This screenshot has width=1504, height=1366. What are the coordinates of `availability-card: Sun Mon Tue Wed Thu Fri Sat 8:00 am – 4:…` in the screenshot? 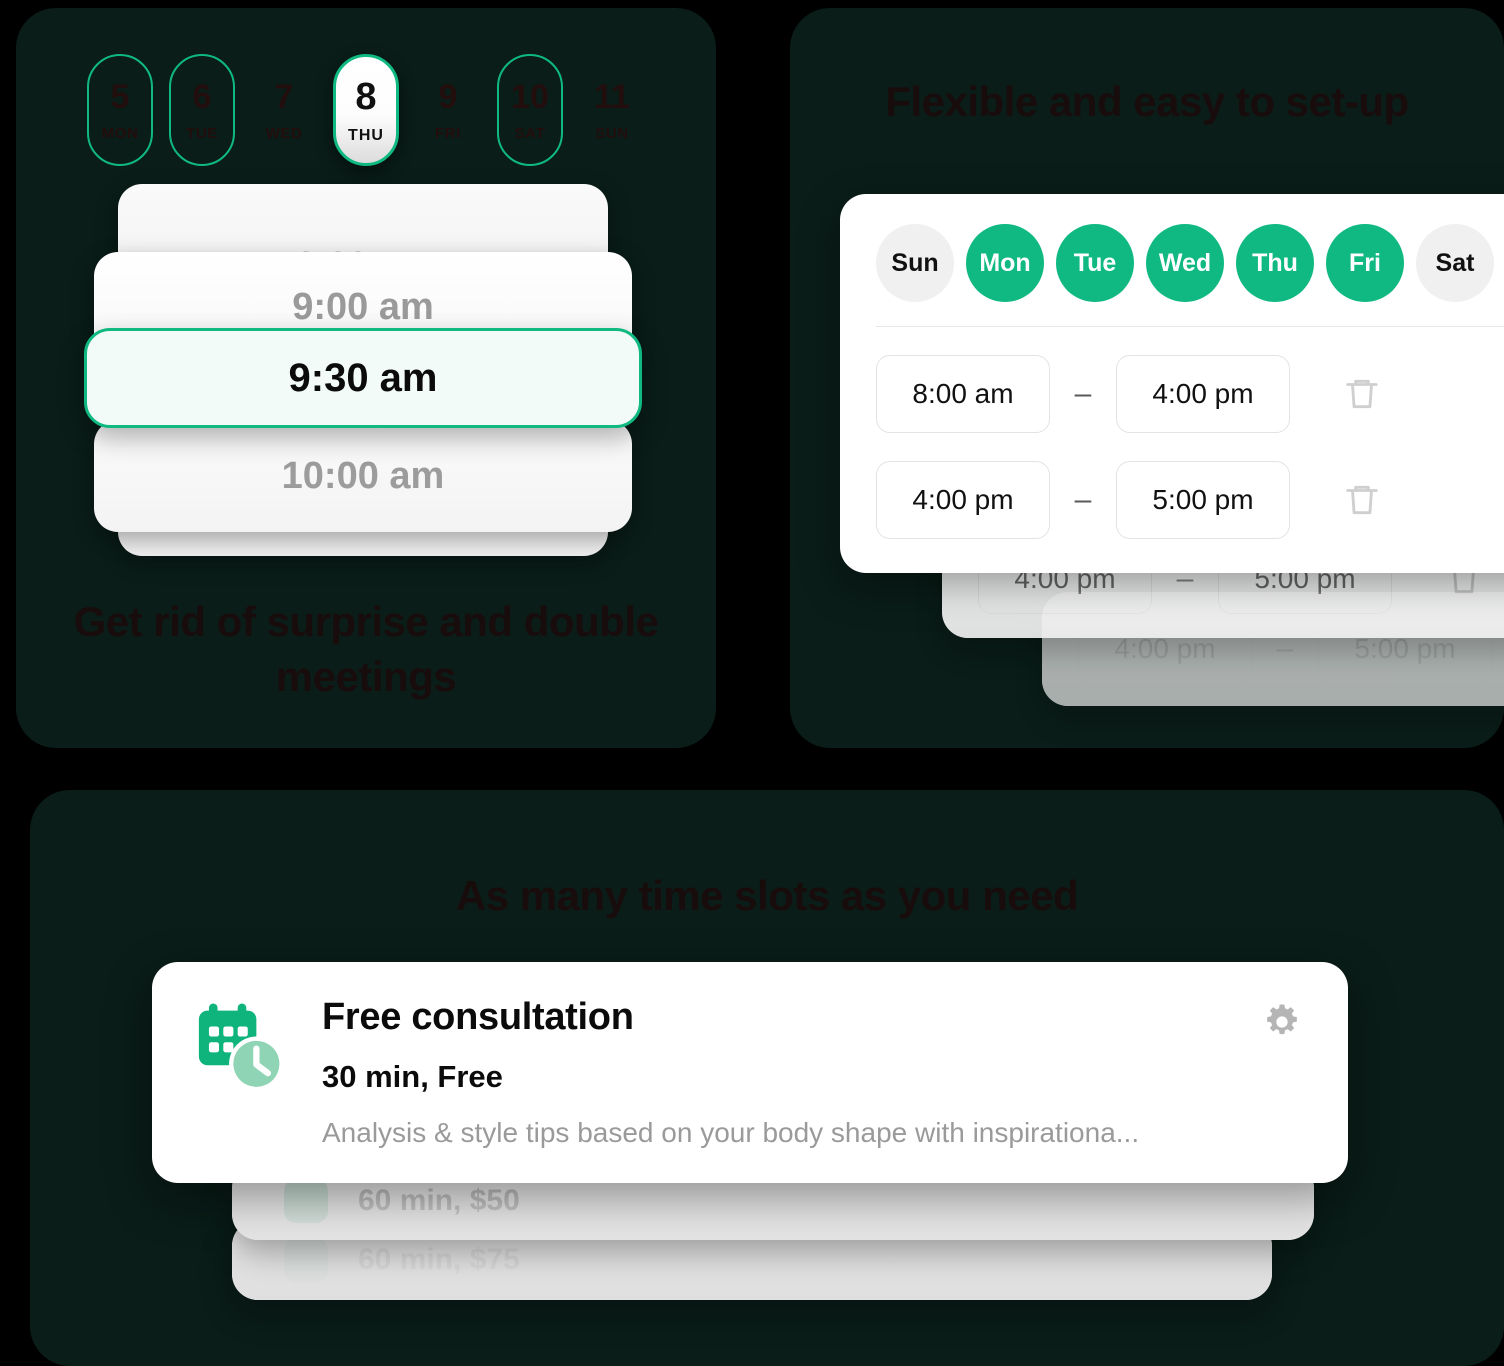 It's located at (1172, 383).